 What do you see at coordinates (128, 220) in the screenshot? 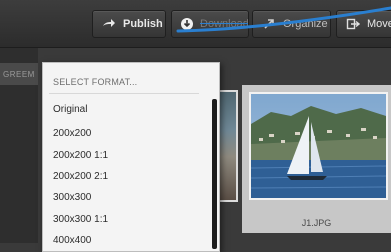
I see `format-option: 300x300 1:1` at bounding box center [128, 220].